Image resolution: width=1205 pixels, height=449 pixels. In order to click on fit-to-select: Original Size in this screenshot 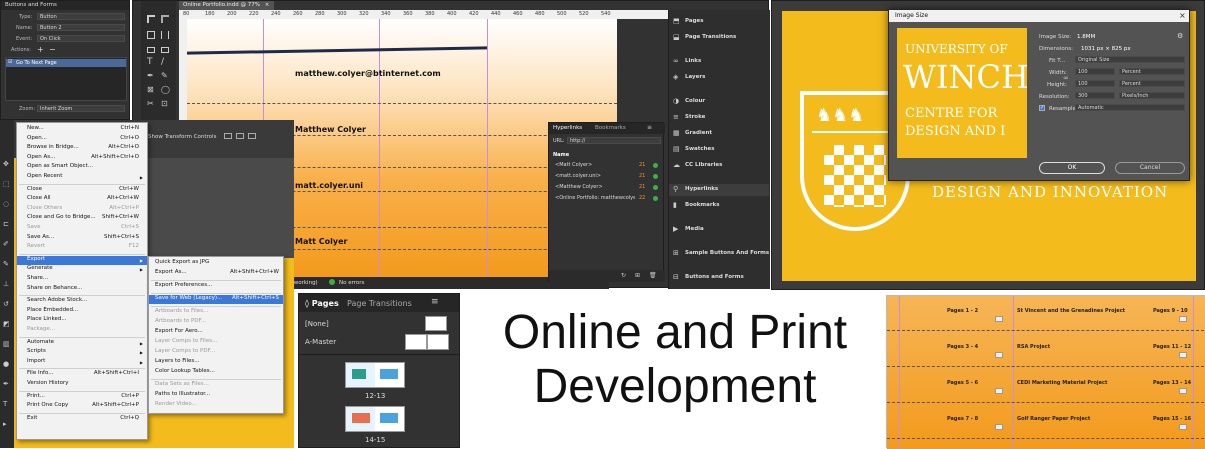, I will do `click(1130, 59)`.